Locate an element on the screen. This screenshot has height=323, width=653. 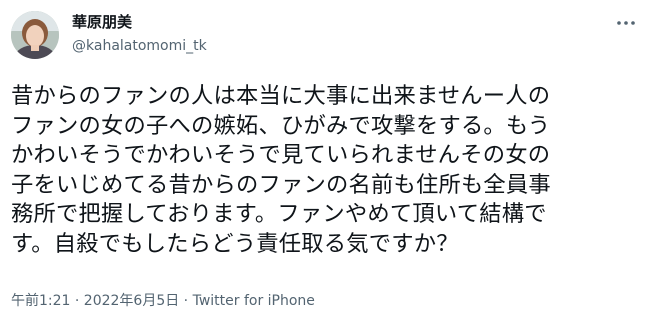
user-handle: @kahalatomomi_tk is located at coordinates (139, 46).